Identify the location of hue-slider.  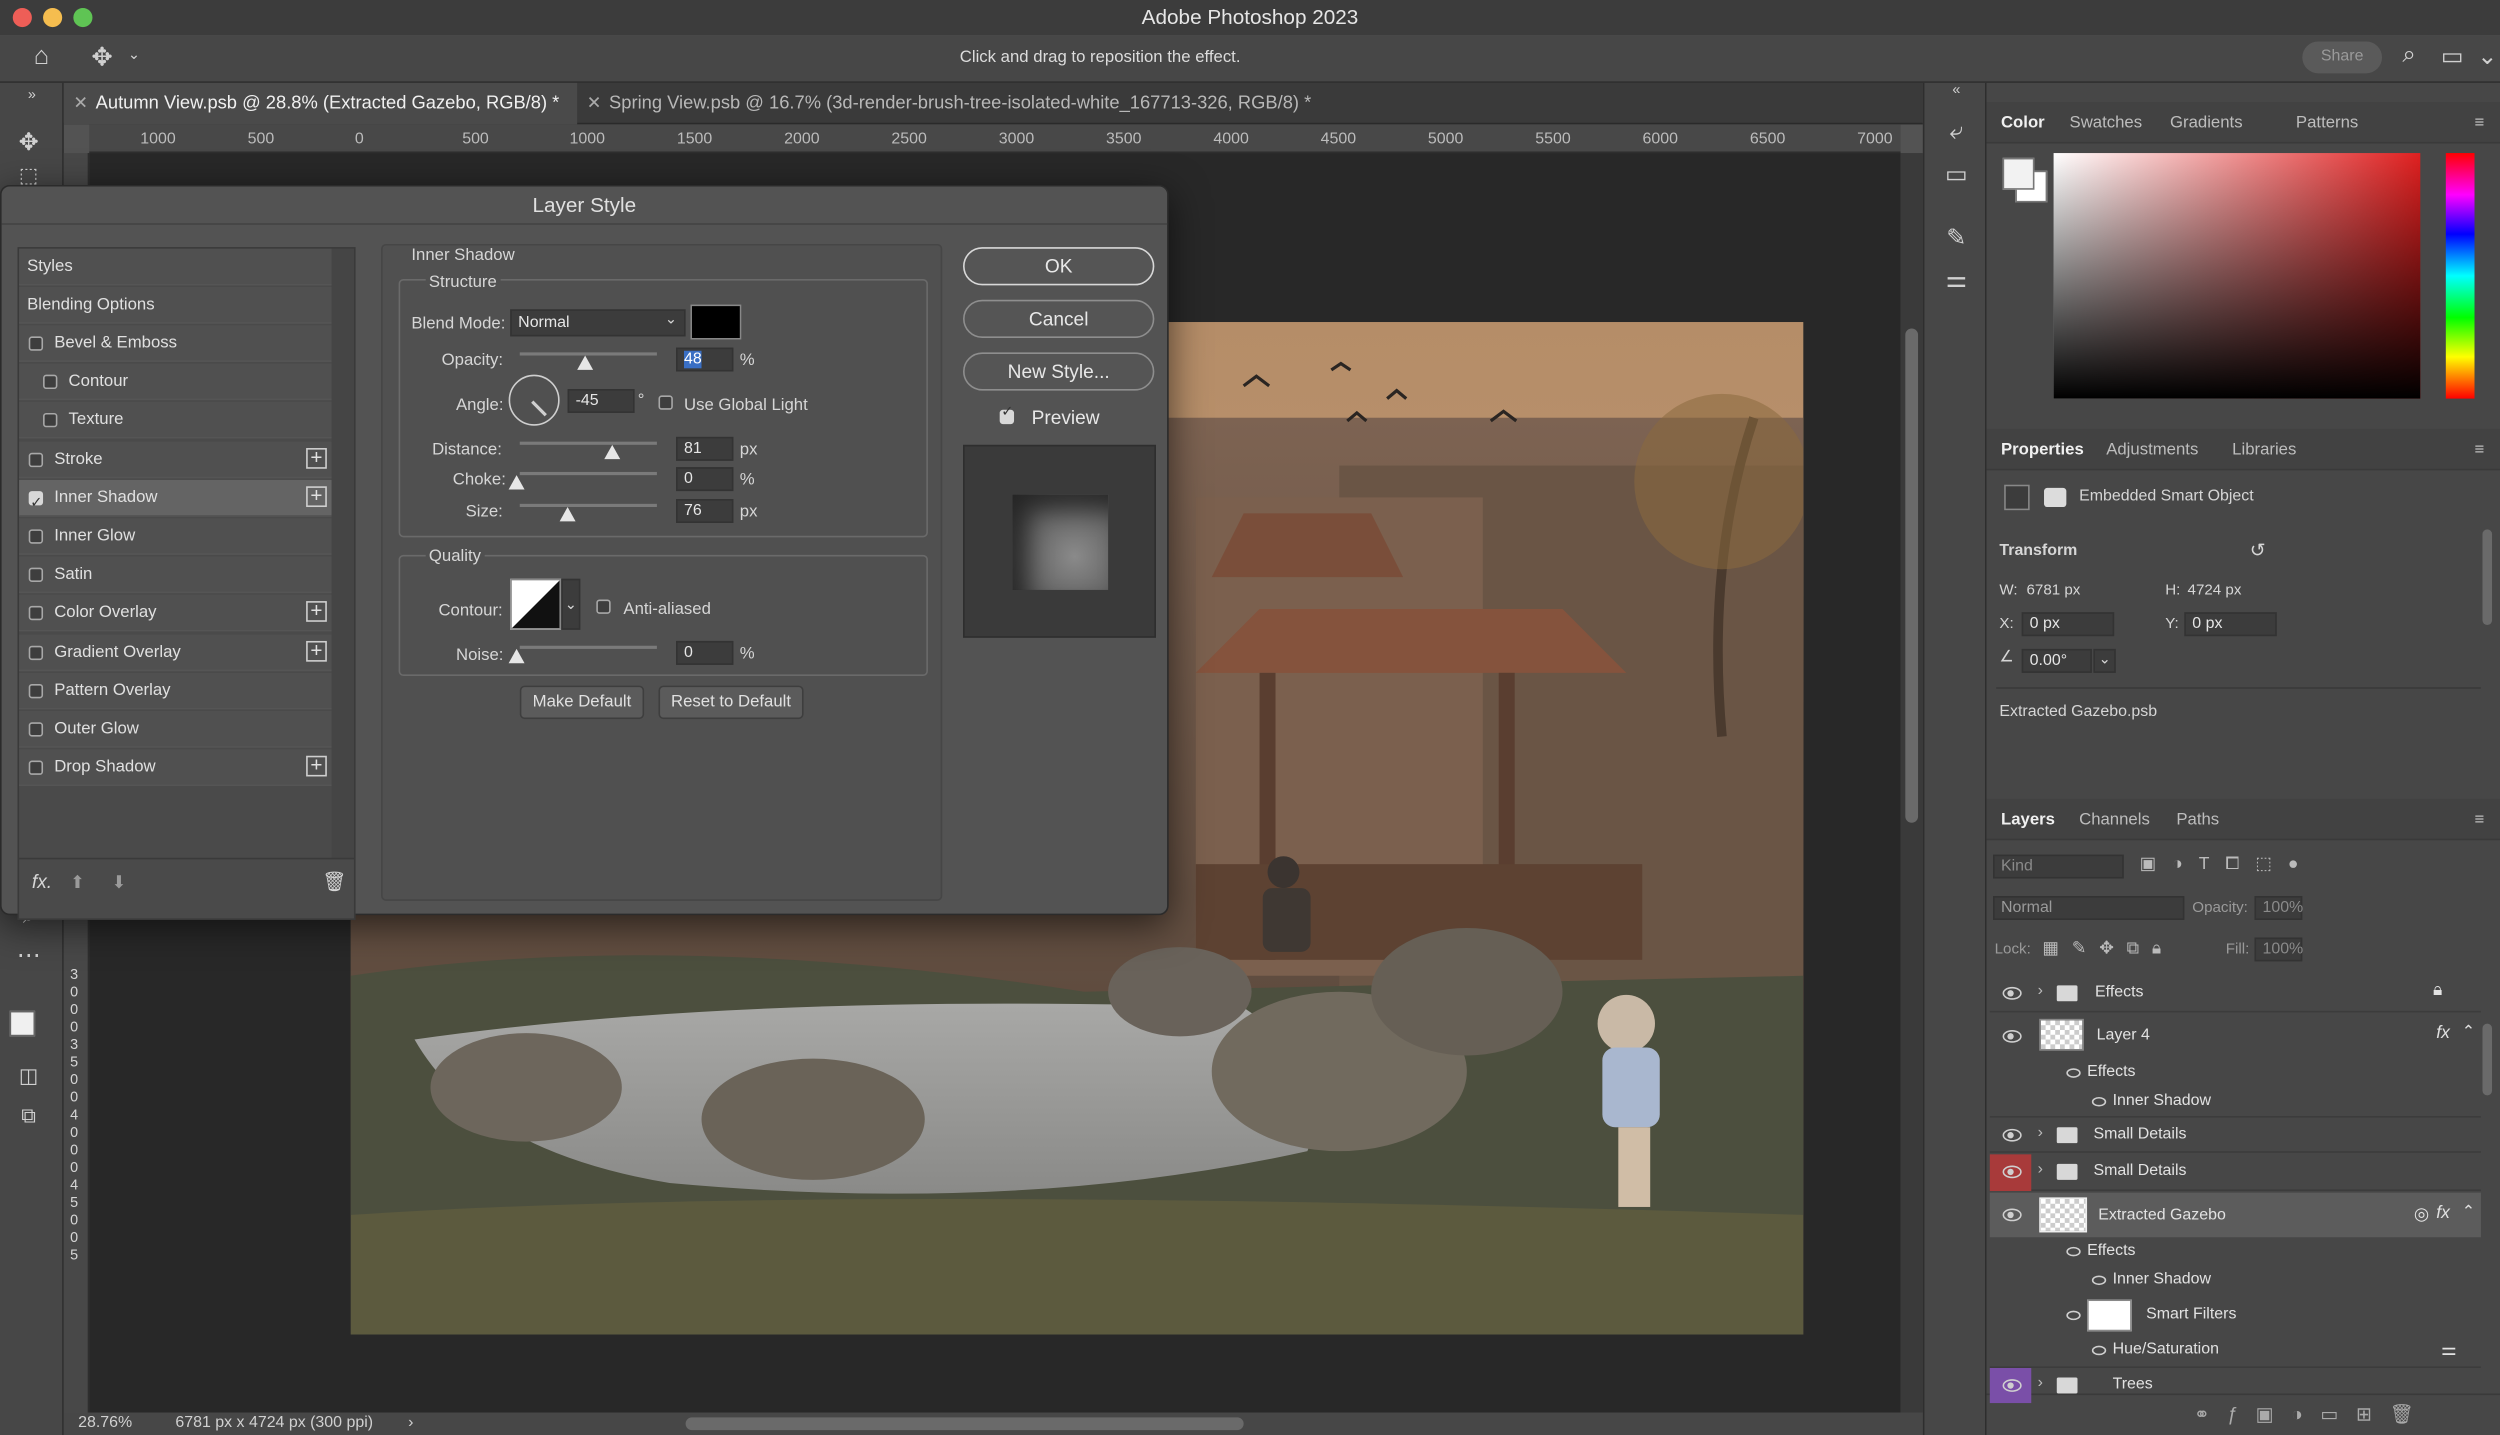
(2460, 276).